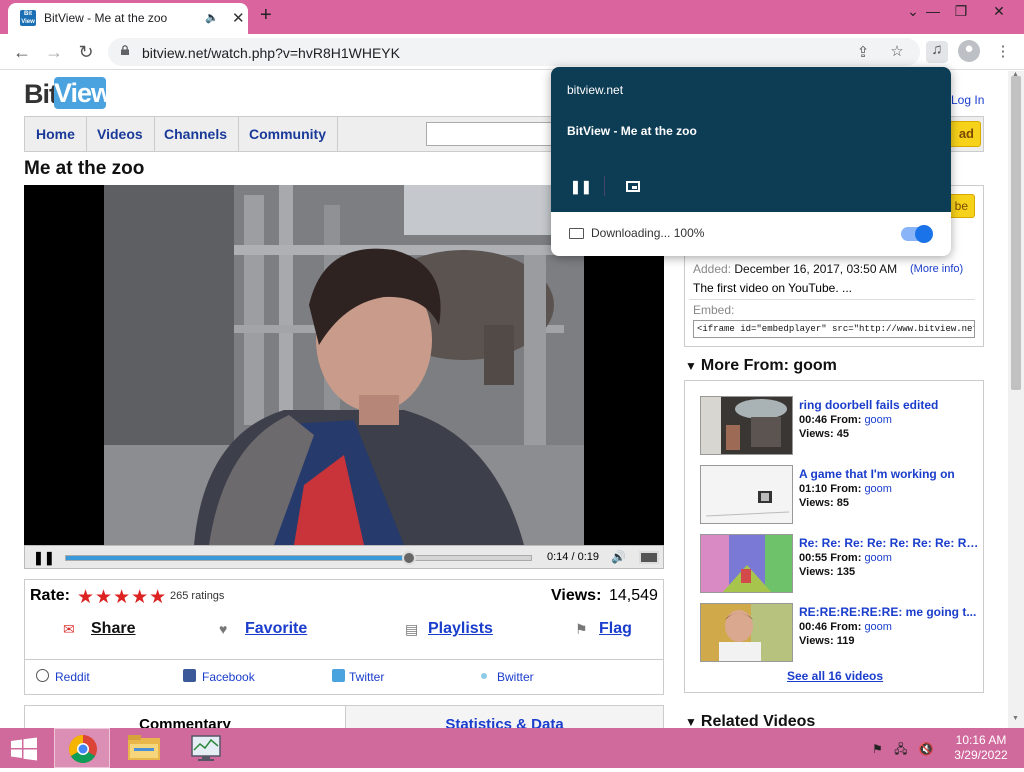 This screenshot has width=1024, height=772. Describe the element at coordinates (827, 641) in the screenshot. I see `video-views: Views: 119` at that location.